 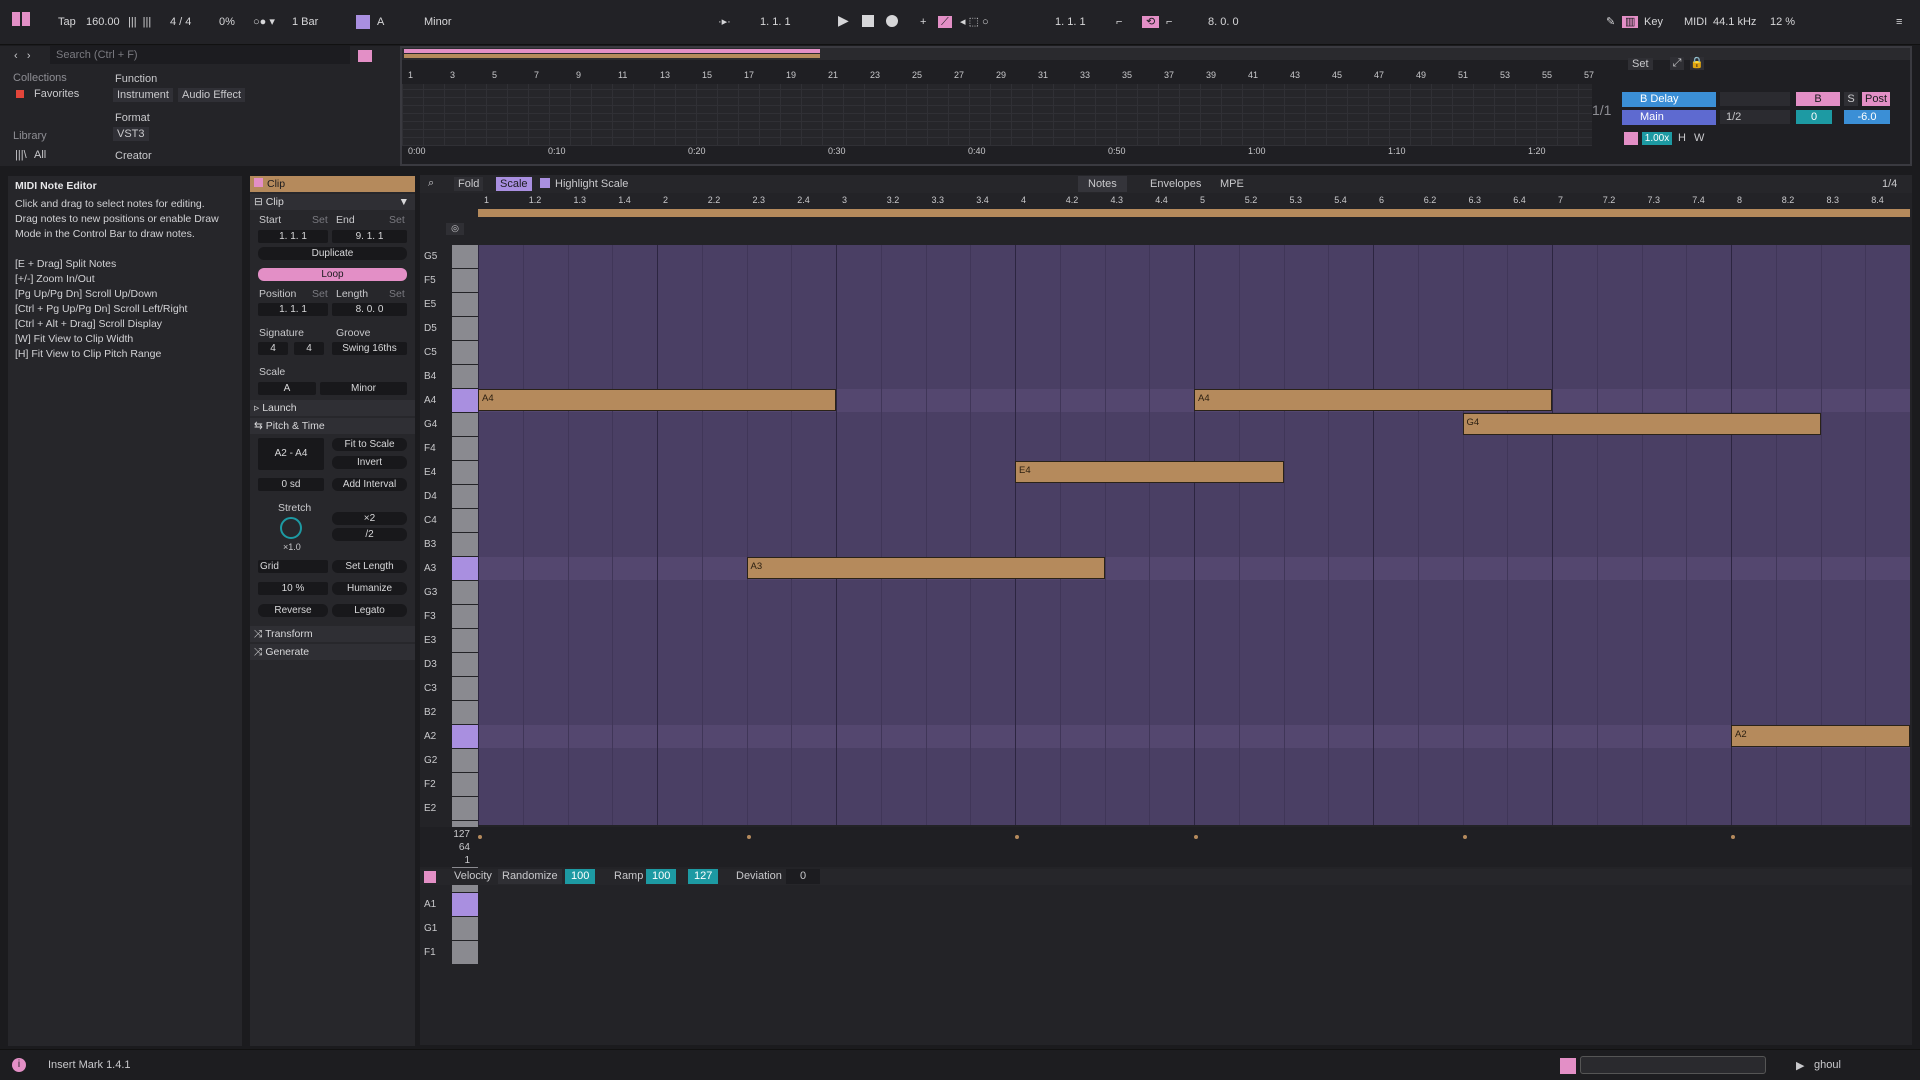 What do you see at coordinates (320, 294) in the screenshot?
I see `position-set-button: Set` at bounding box center [320, 294].